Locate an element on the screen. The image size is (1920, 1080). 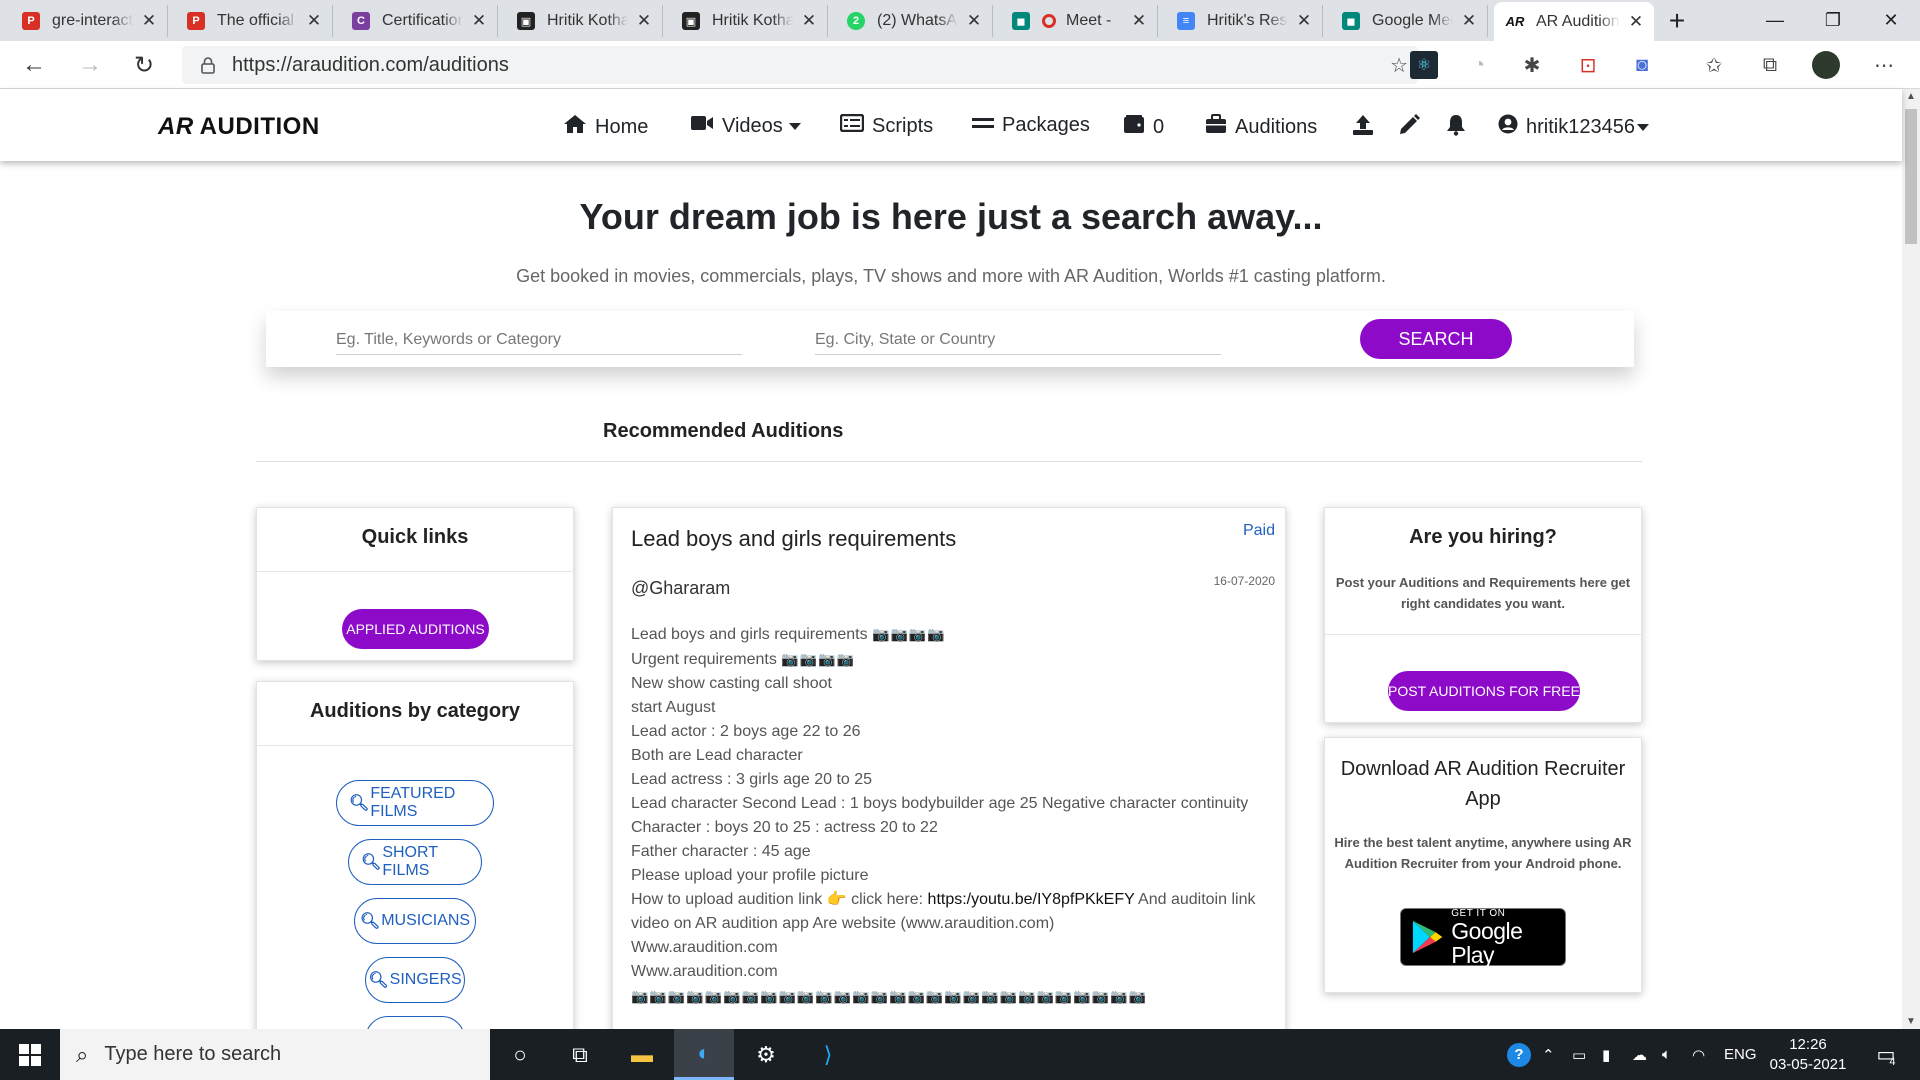
windows-start-icon is located at coordinates (30, 1054).